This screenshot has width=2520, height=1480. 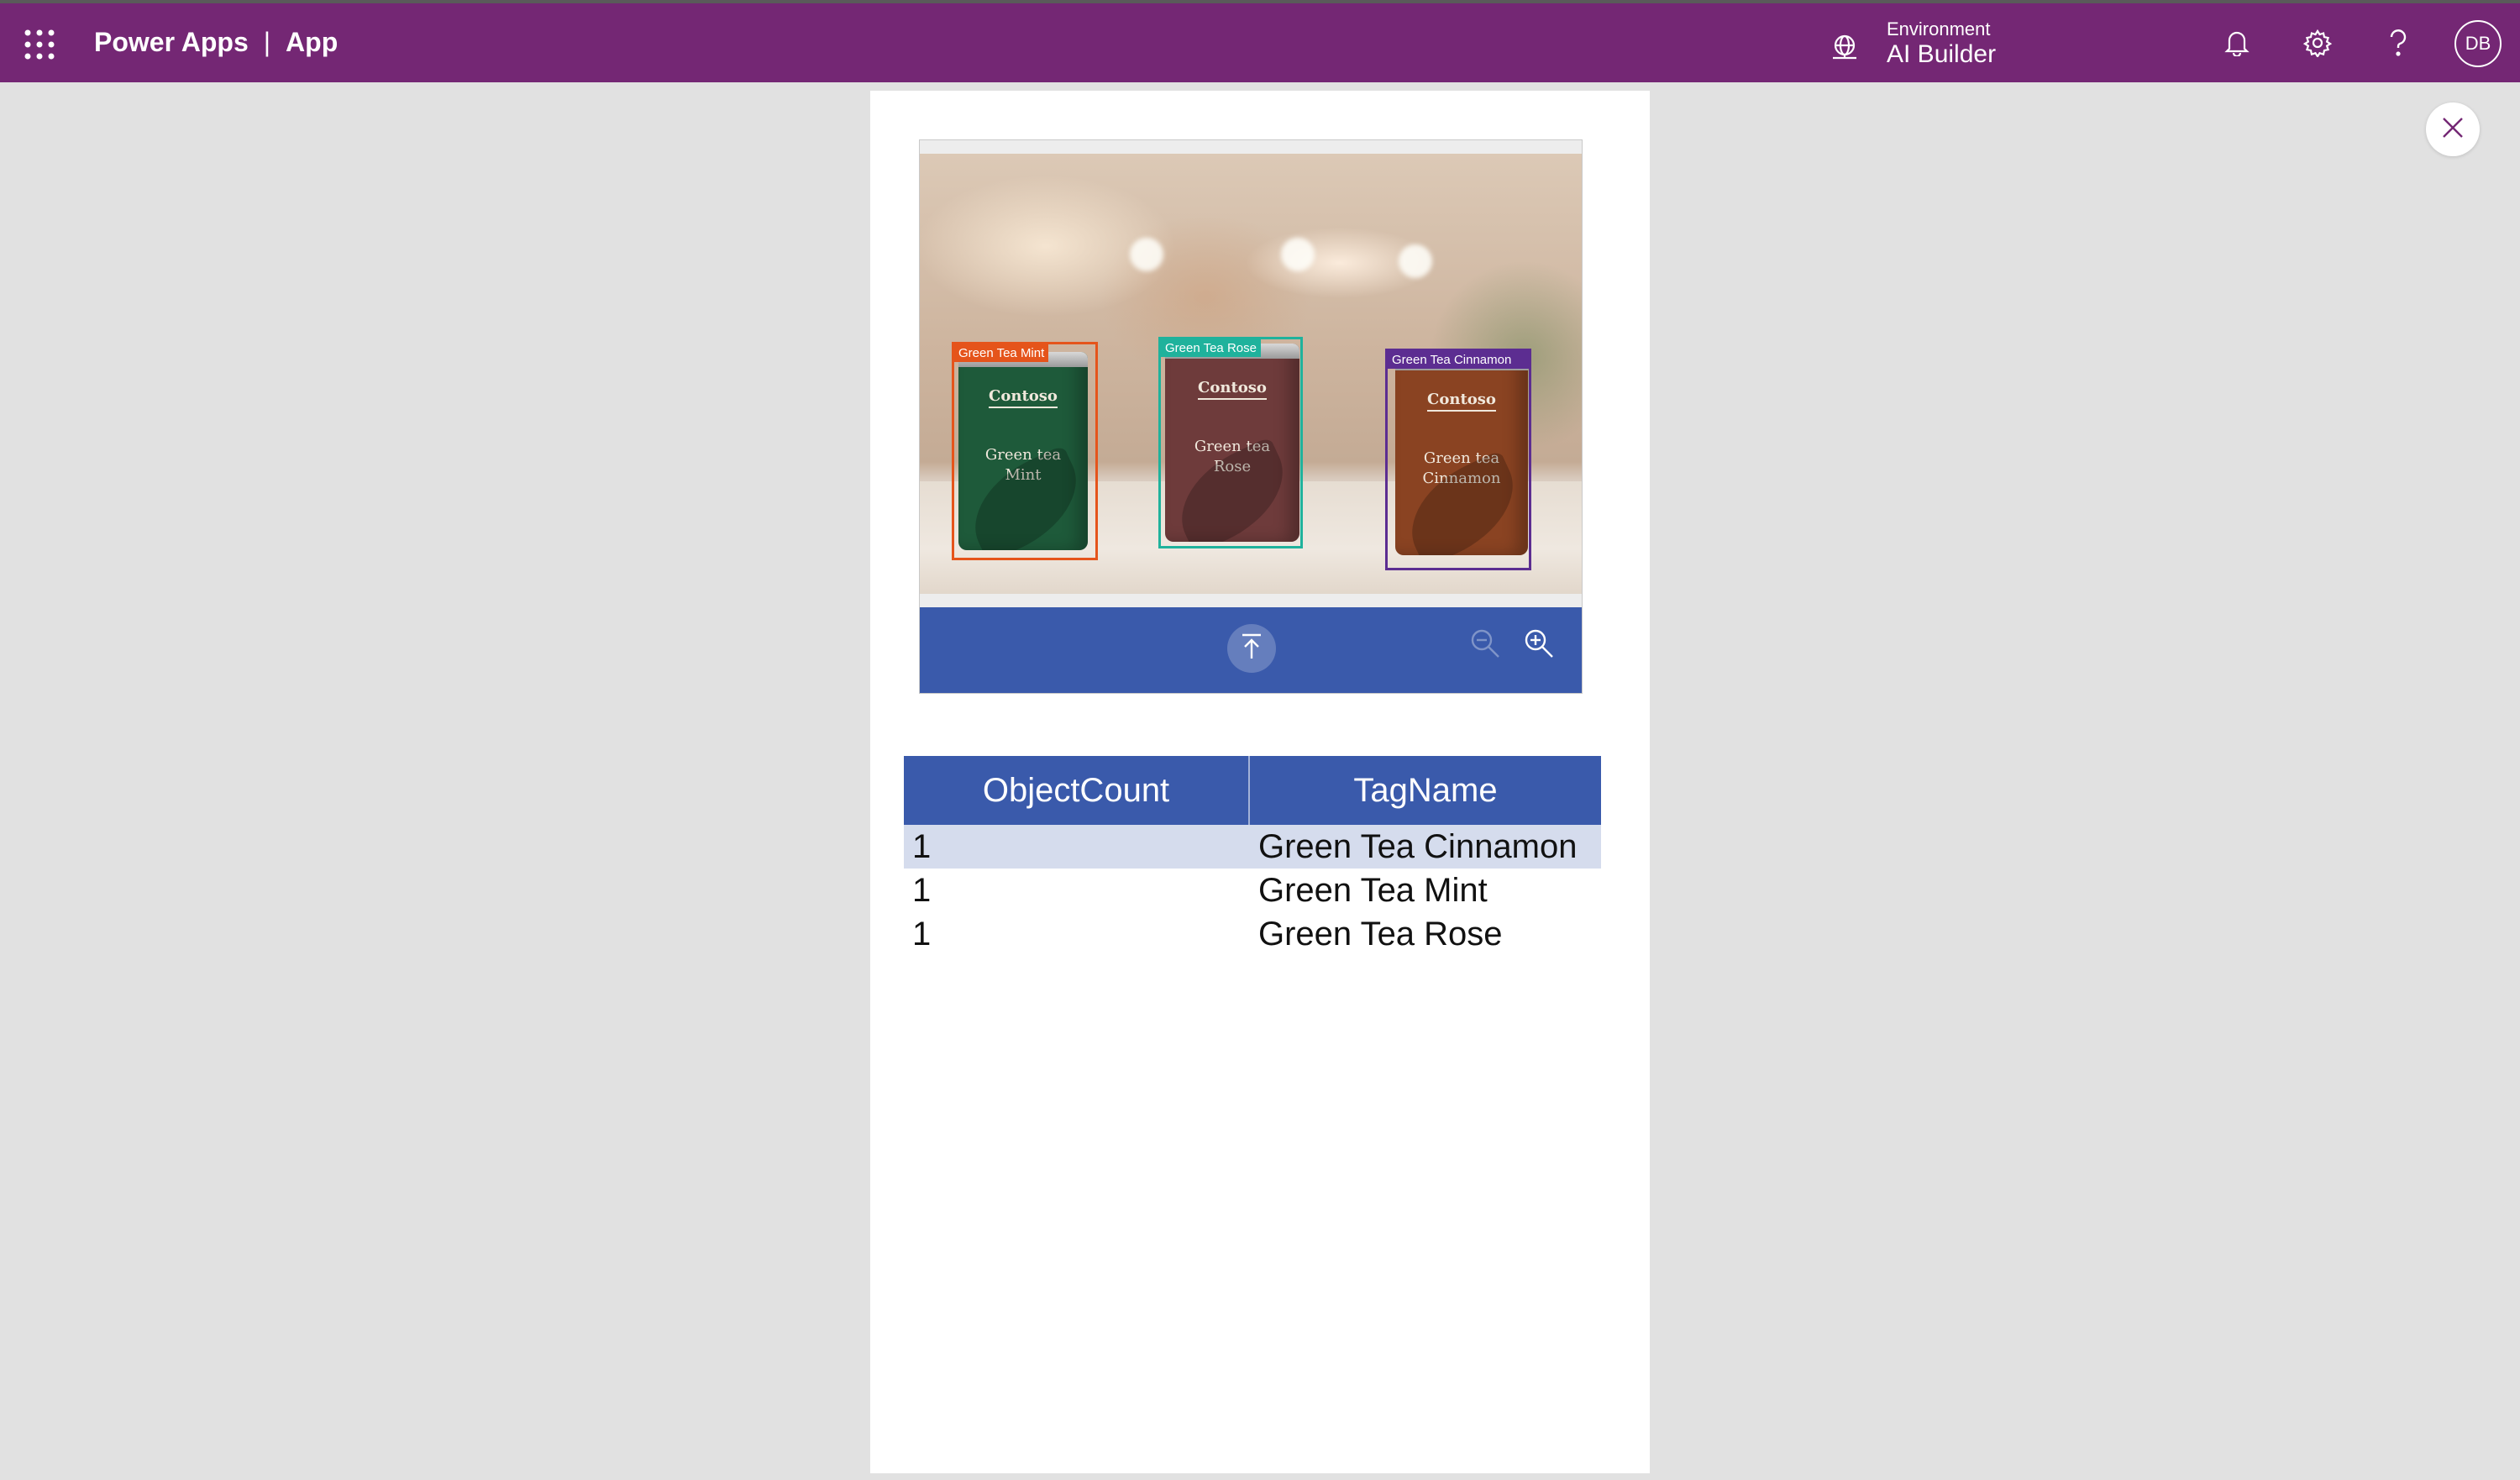 I want to click on upload-button, so click(x=1251, y=648).